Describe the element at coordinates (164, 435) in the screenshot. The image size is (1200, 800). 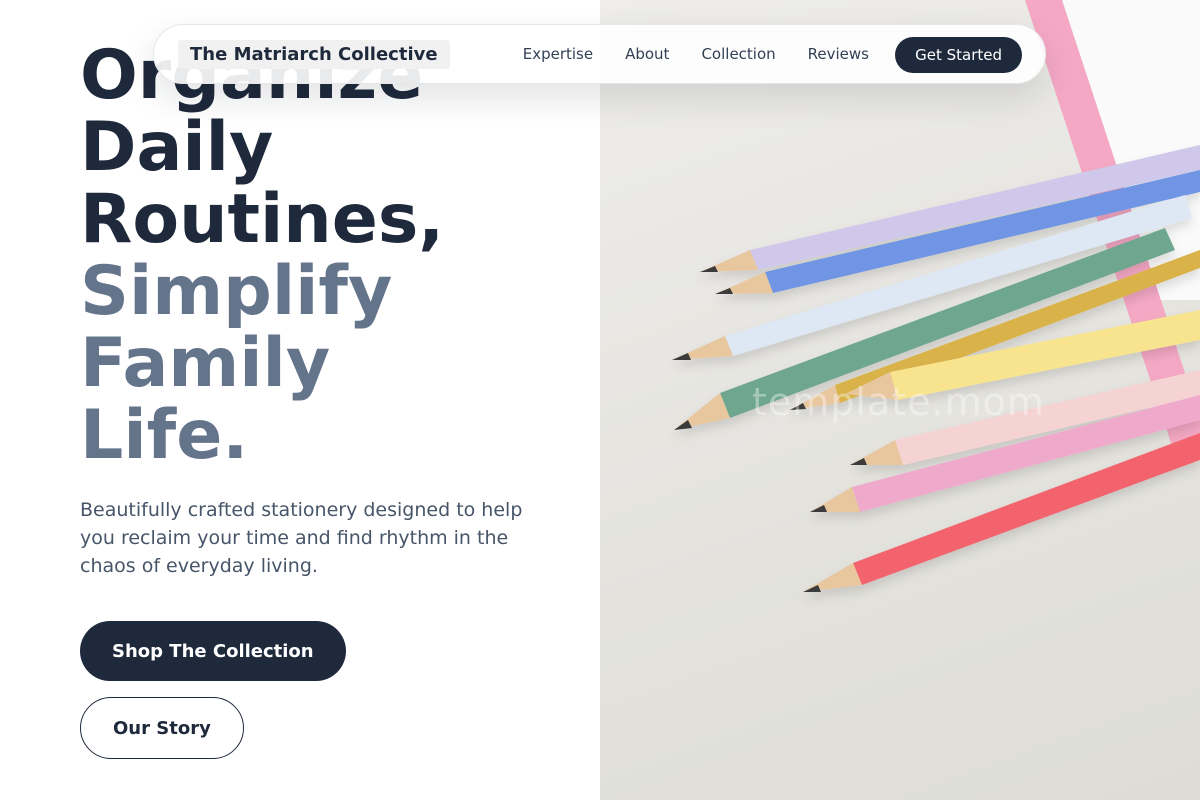
I see `headline-line-life: Life.` at that location.